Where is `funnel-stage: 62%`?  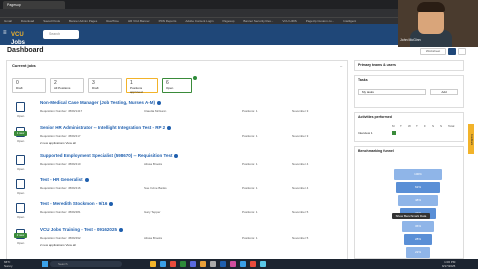
funnel-stage: 62% is located at coordinates (418, 187).